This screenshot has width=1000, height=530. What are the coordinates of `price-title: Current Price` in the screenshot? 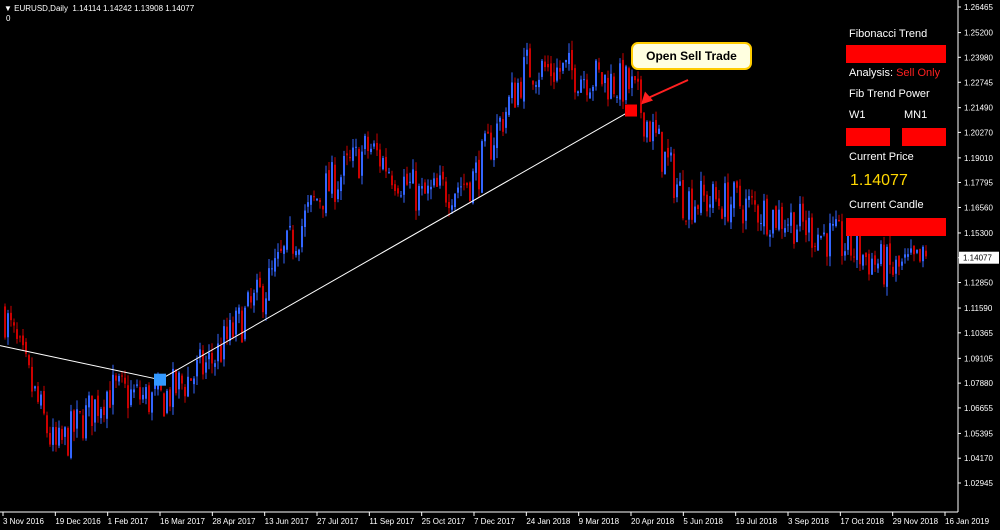 It's located at (881, 157).